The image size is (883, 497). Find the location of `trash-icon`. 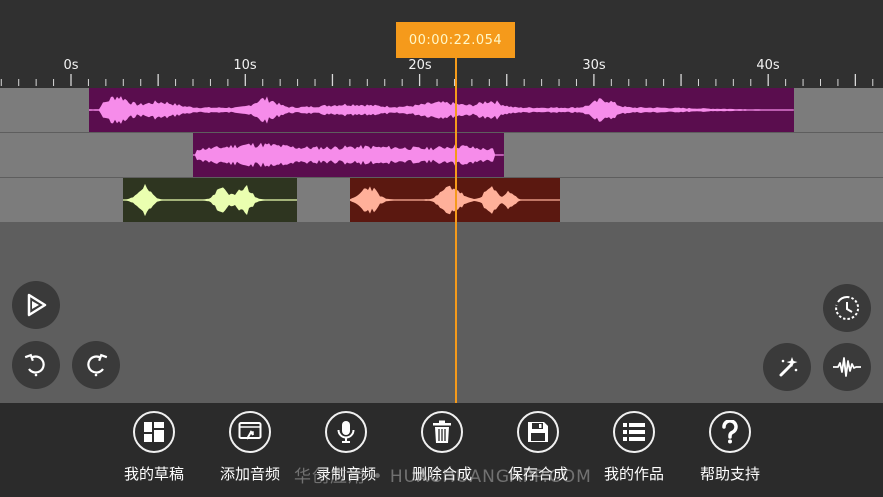

trash-icon is located at coordinates (442, 431).